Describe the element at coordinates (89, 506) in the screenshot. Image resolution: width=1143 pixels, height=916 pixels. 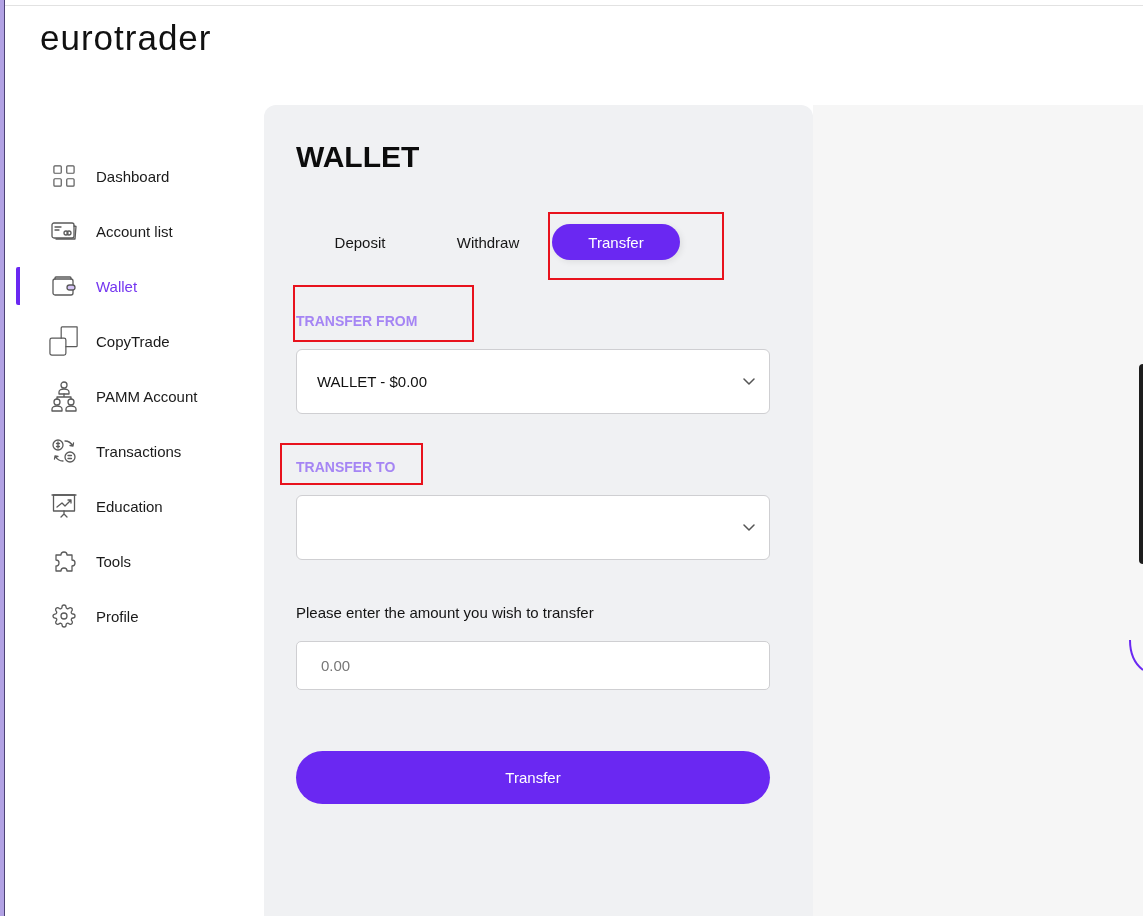
I see `sidebar-item: Education` at that location.